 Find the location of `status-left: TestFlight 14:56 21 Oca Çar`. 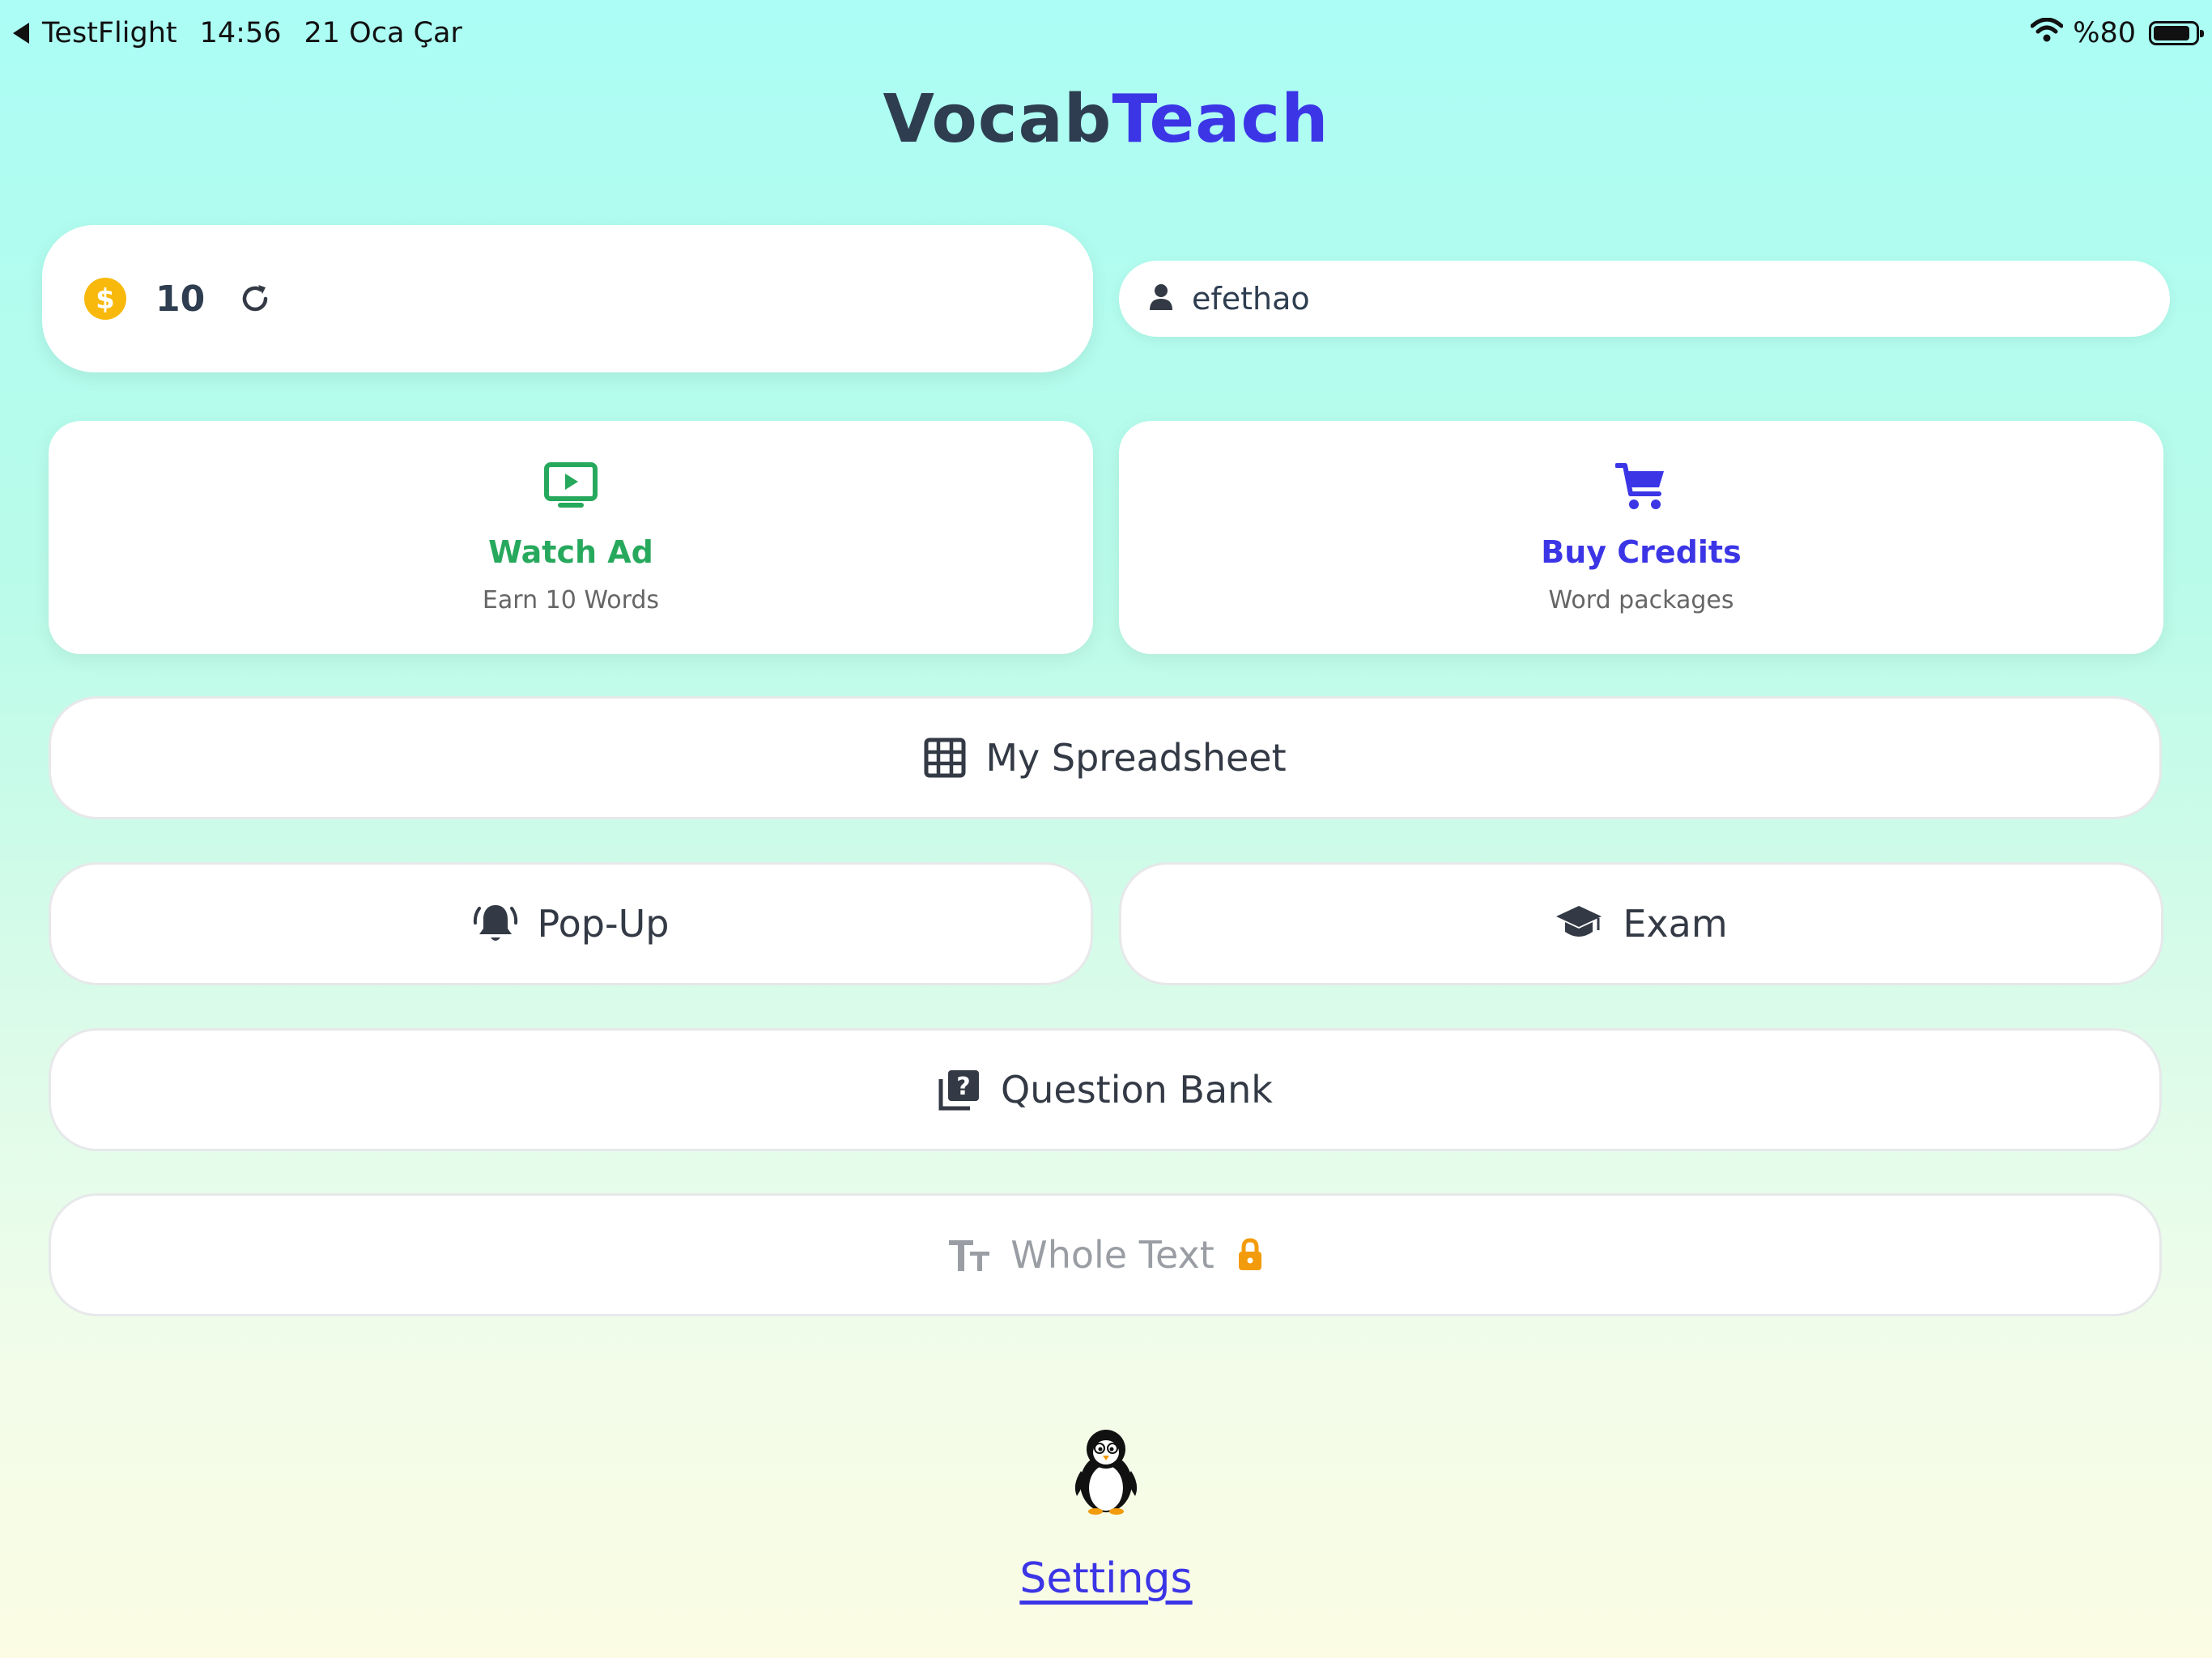

status-left: TestFlight 14:56 21 Oca Çar is located at coordinates (249, 33).